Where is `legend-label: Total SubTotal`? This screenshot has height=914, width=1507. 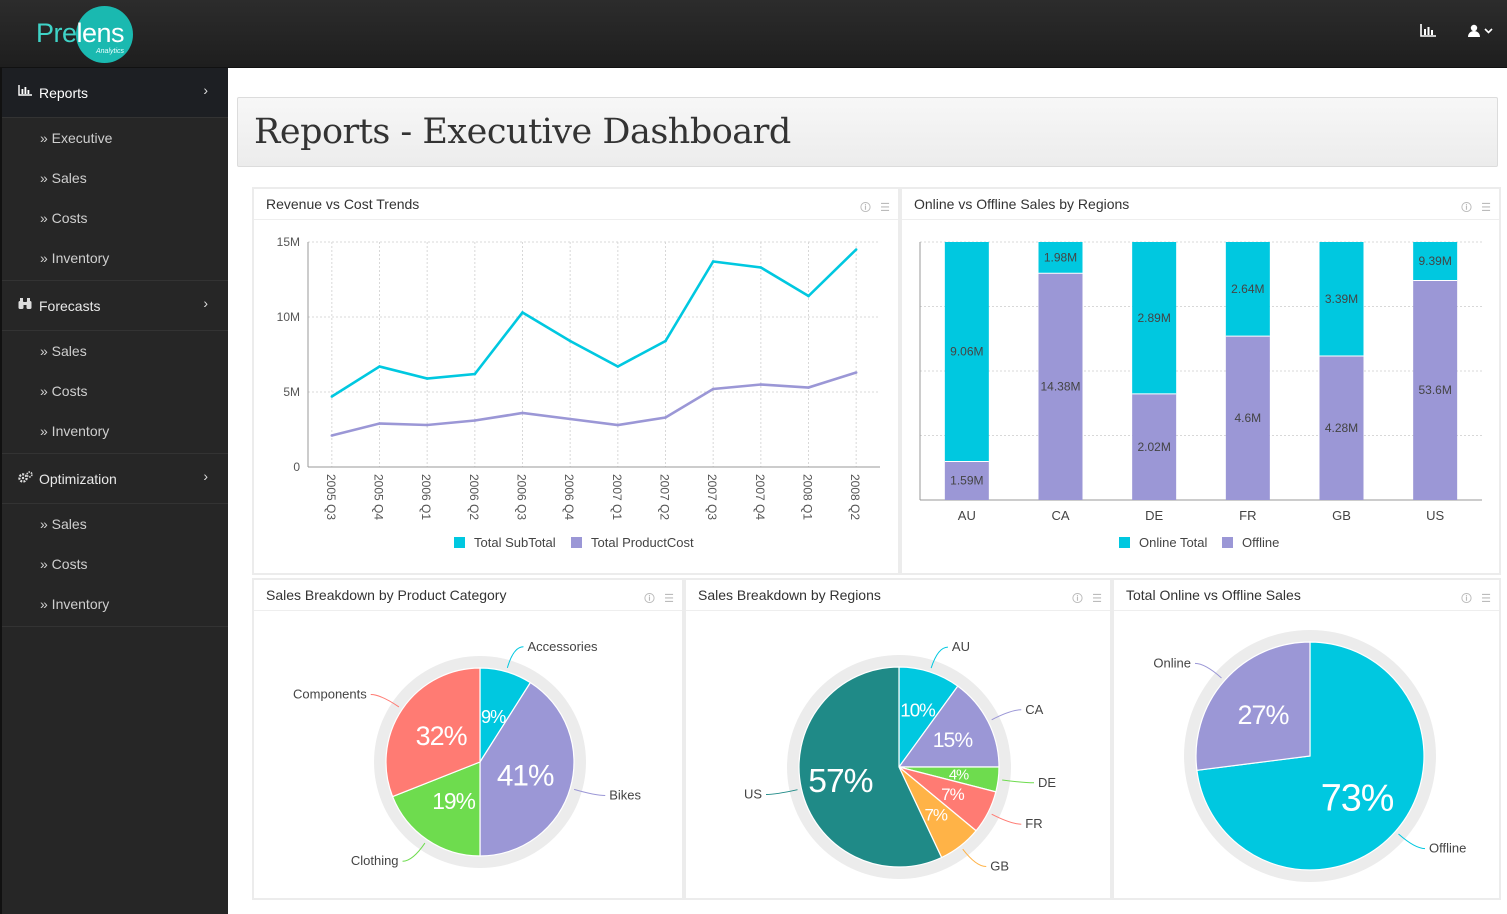 legend-label: Total SubTotal is located at coordinates (515, 542).